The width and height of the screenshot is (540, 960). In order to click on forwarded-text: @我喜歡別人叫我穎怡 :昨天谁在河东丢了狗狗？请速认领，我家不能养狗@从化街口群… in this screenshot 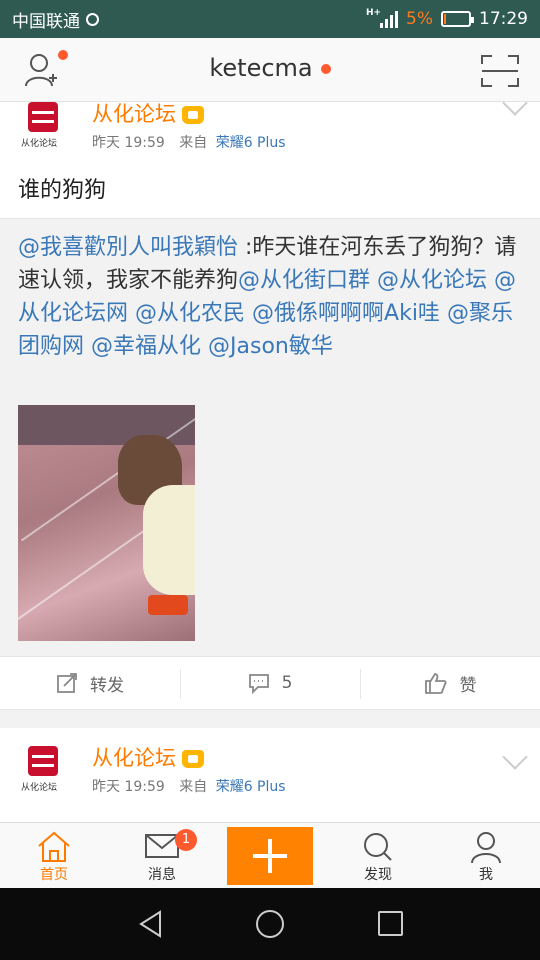, I will do `click(271, 297)`.